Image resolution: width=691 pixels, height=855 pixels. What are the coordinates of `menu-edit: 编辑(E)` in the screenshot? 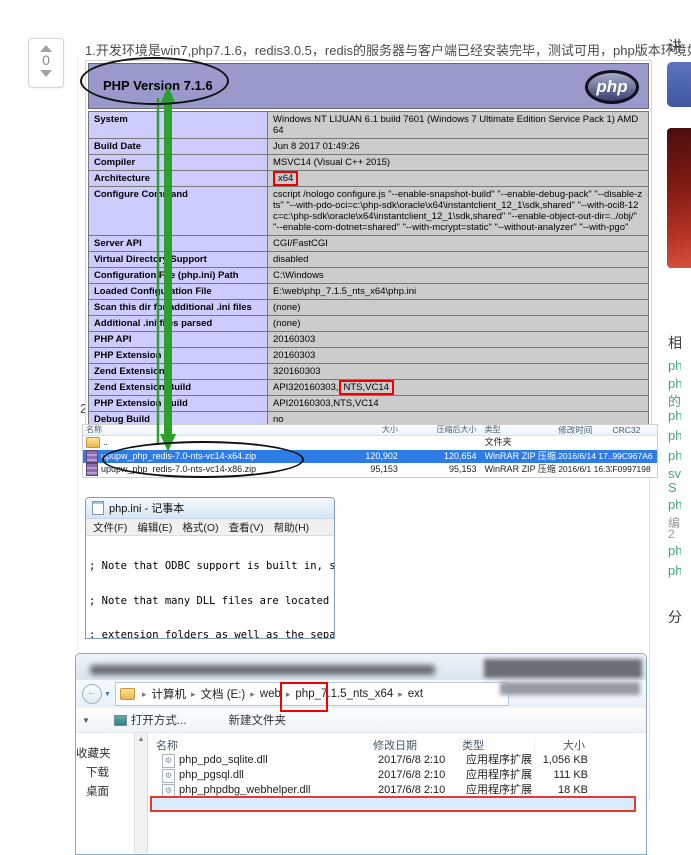 It's located at (155, 527).